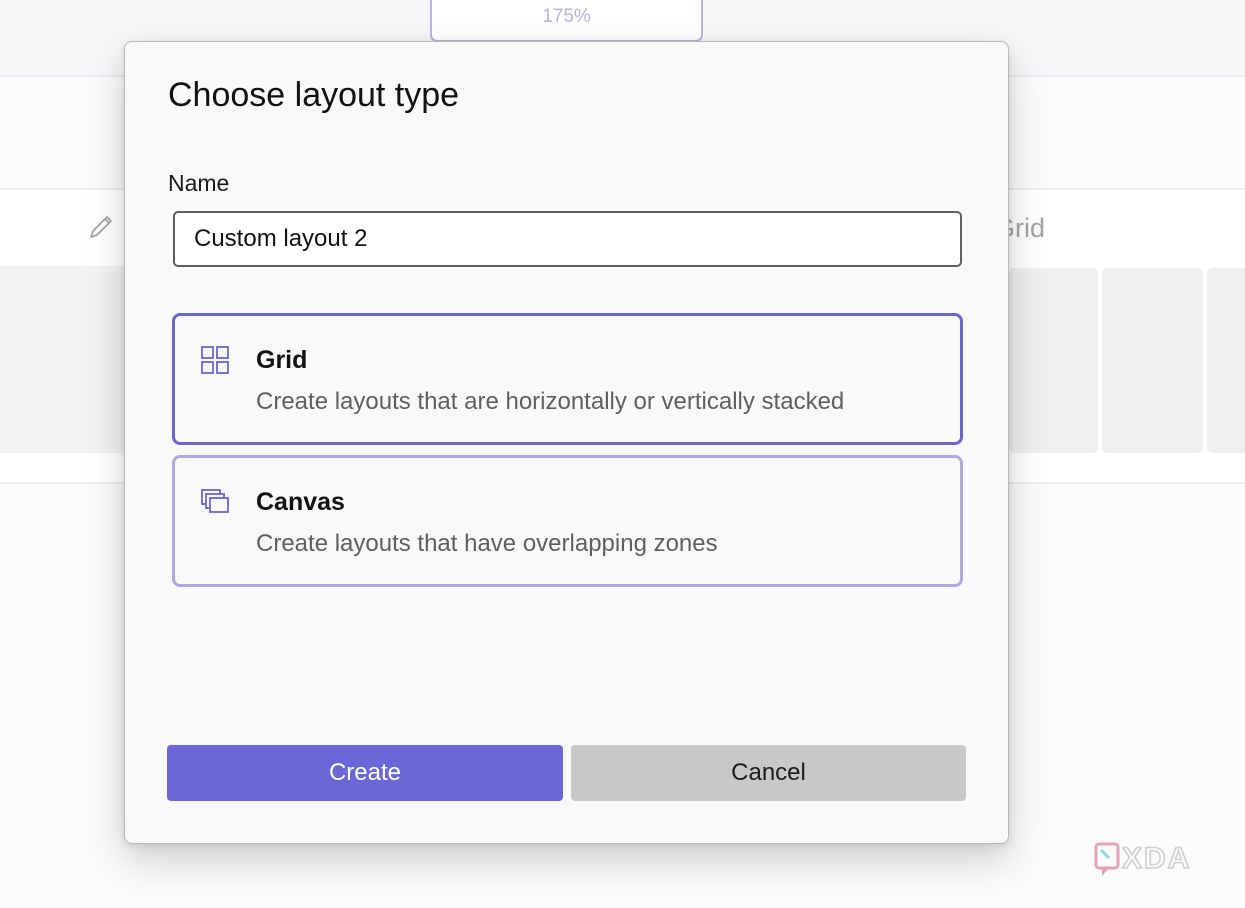  I want to click on zoom-level-label: 175%, so click(566, 21).